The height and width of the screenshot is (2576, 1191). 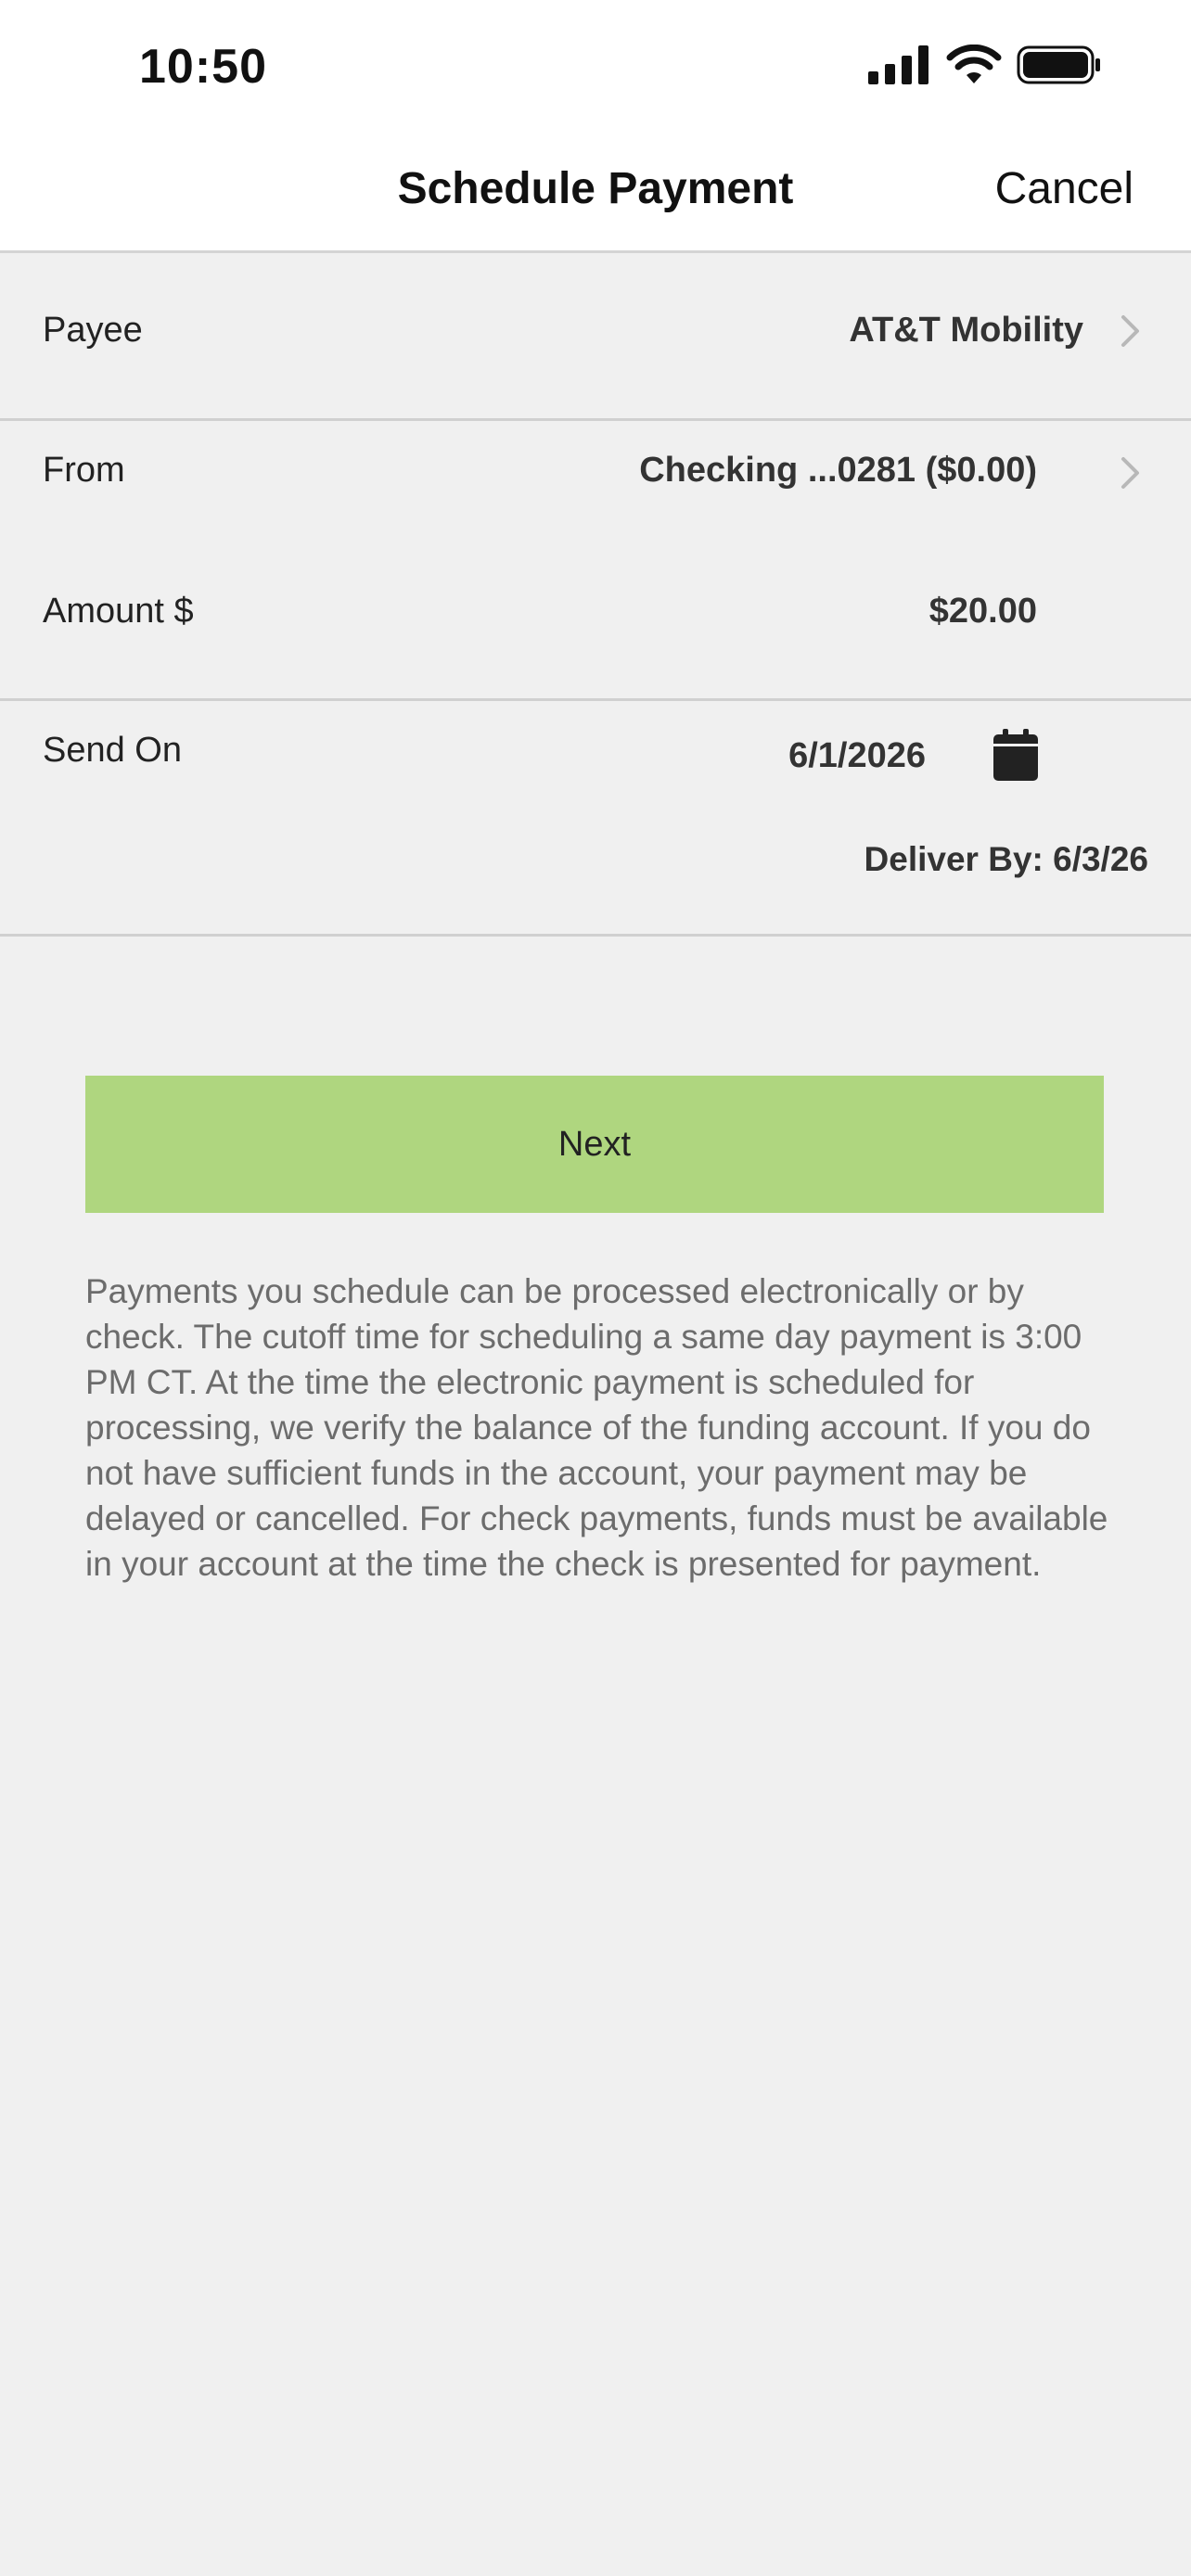 What do you see at coordinates (974, 67) in the screenshot?
I see `wifi-icon` at bounding box center [974, 67].